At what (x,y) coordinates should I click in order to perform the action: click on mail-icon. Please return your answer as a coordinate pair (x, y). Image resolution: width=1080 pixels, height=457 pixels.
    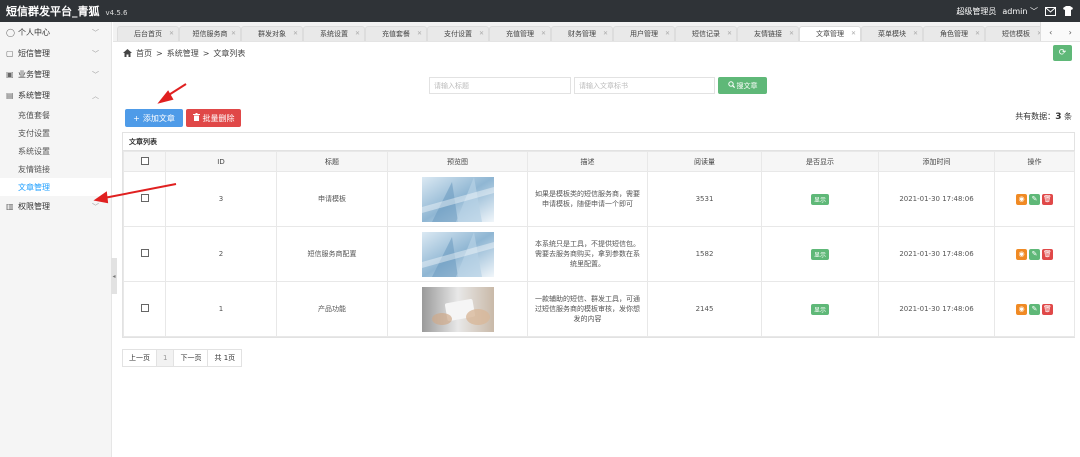
    Looking at the image, I should click on (1050, 11).